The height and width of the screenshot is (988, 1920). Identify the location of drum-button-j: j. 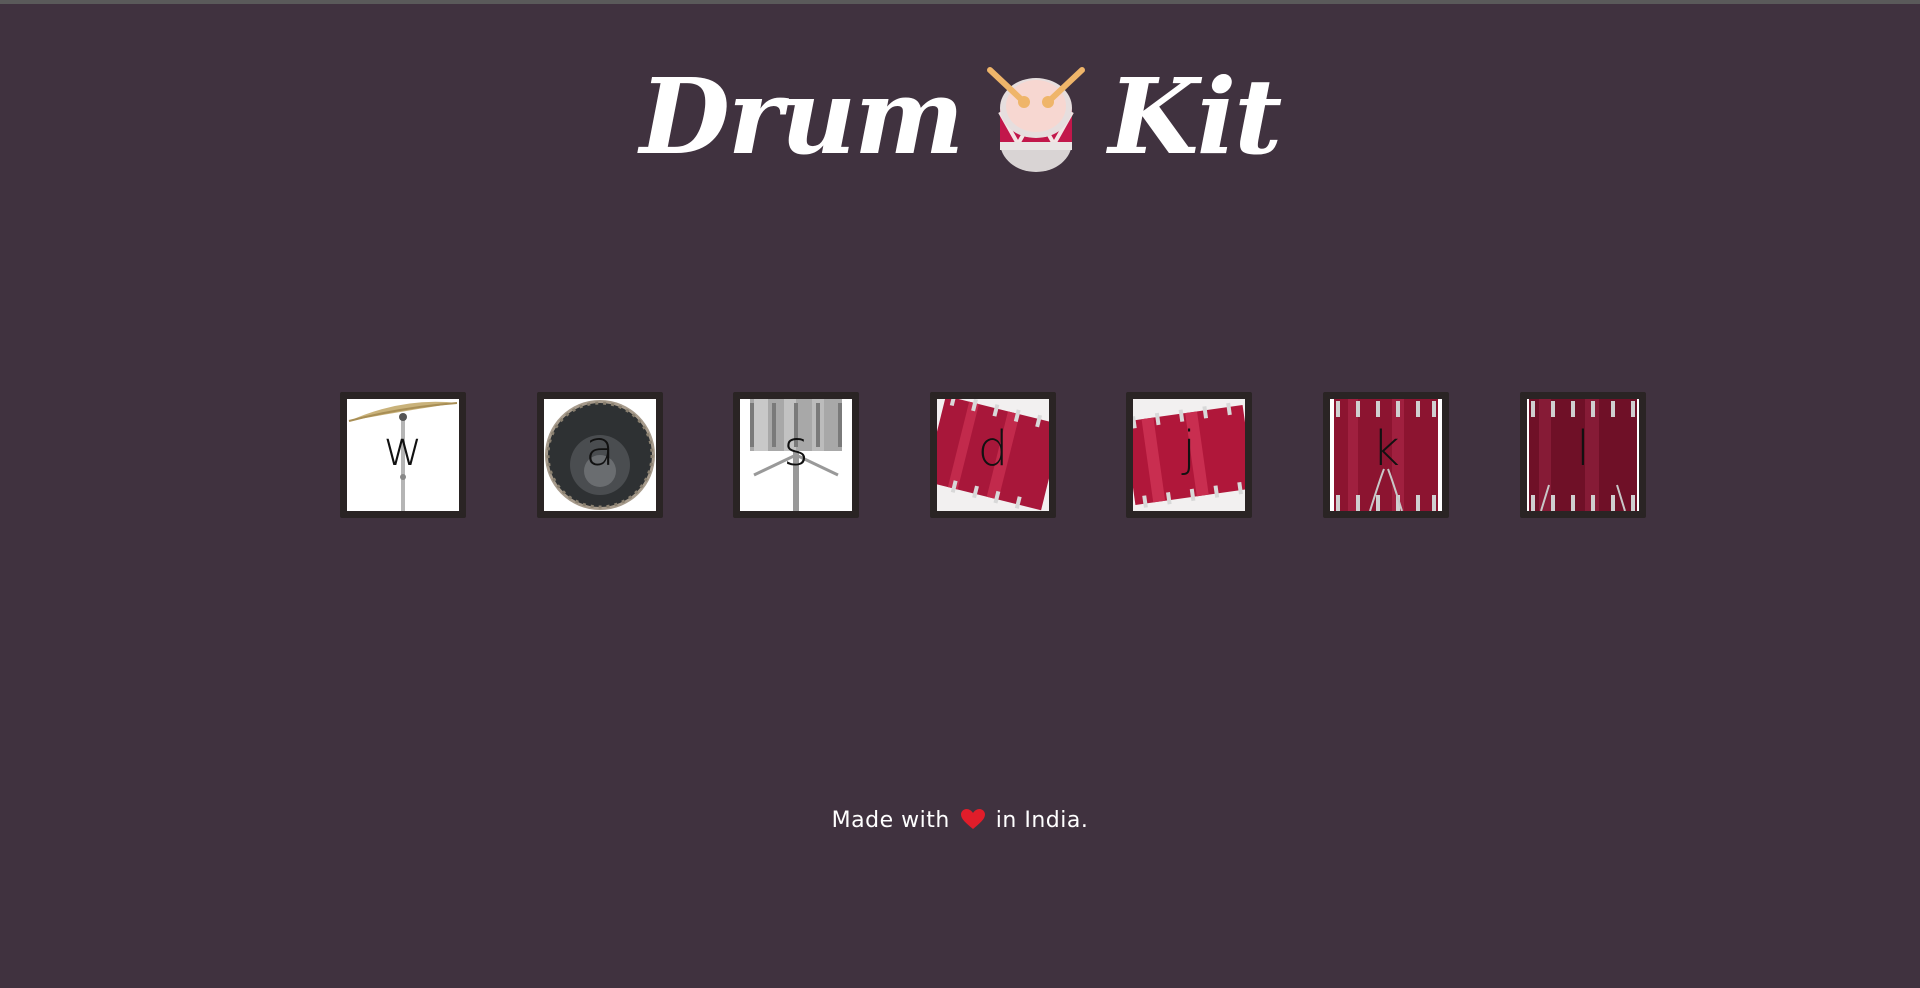
(1189, 455).